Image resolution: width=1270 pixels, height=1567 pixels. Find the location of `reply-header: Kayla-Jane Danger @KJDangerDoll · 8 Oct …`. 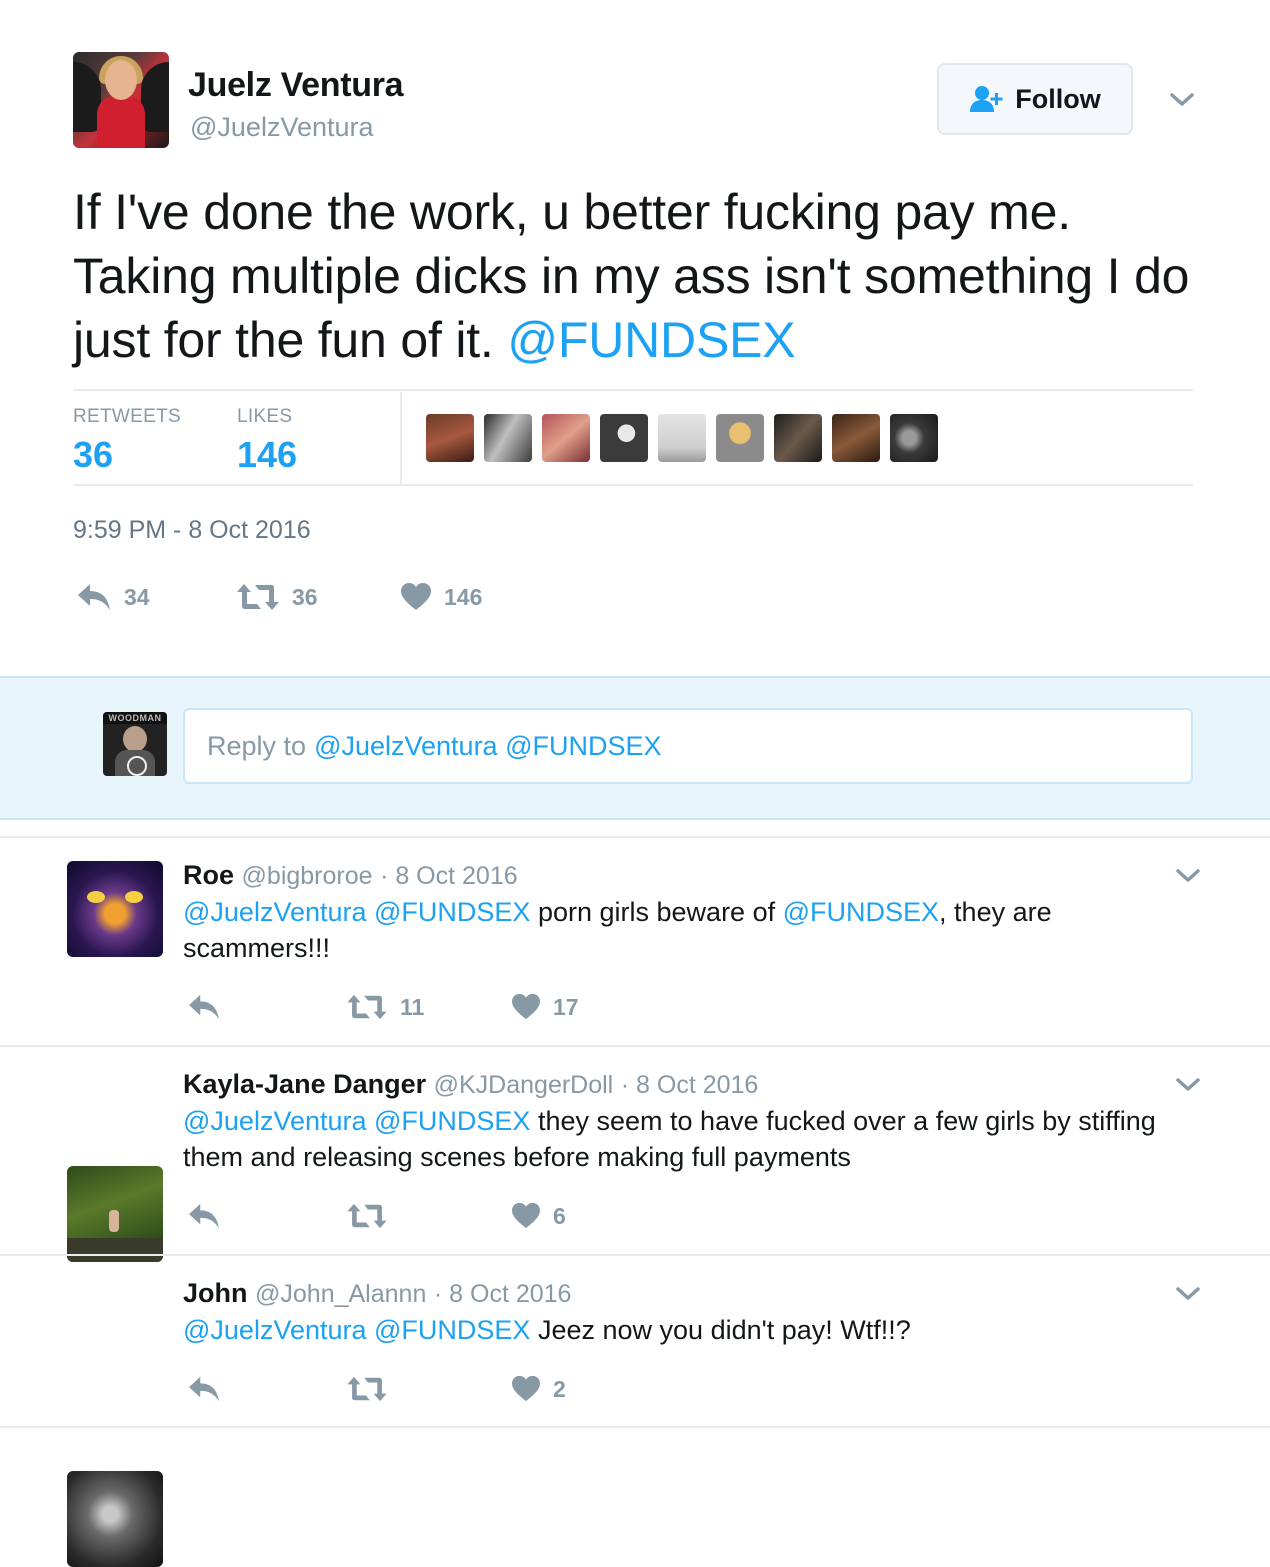

reply-header: Kayla-Jane Danger @KJDangerDoll · 8 Oct … is located at coordinates (470, 1084).